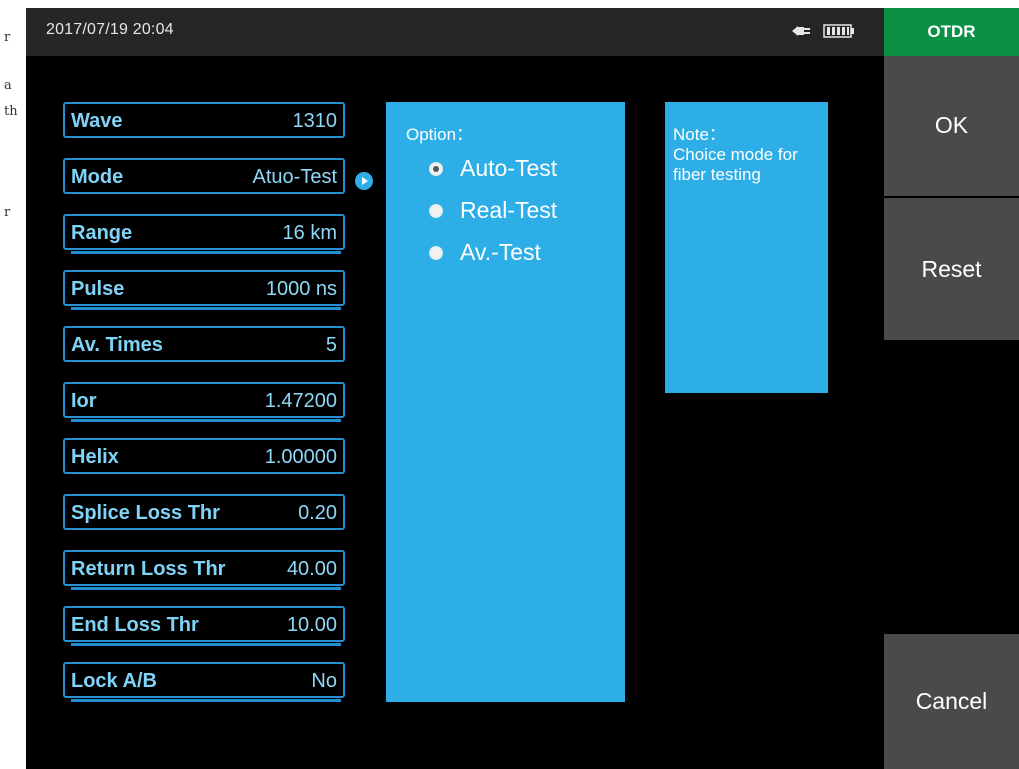  I want to click on param-lock-ab: Lock A/B No, so click(204, 682).